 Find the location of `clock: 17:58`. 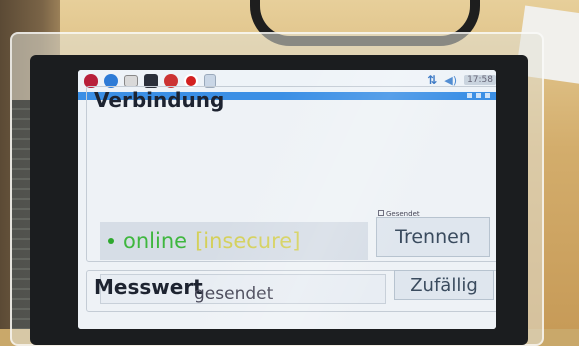

clock: 17:58 is located at coordinates (480, 80).